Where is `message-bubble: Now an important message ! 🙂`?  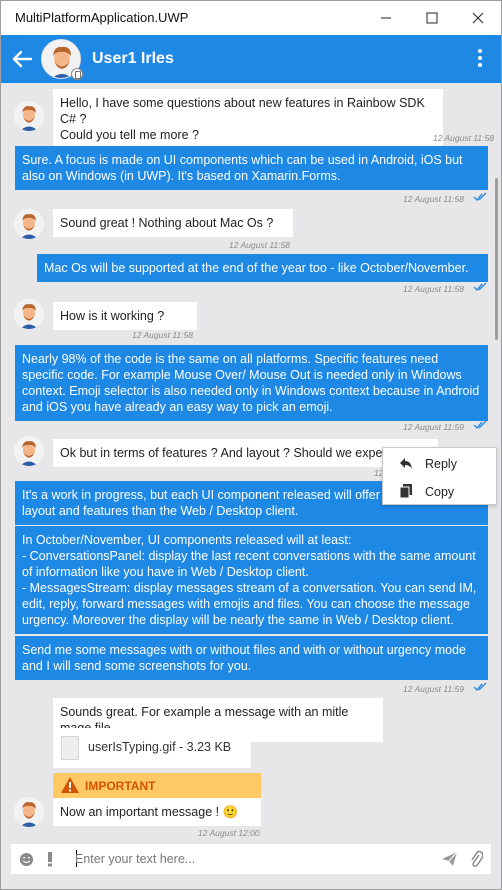 message-bubble: Now an important message ! 🙂 is located at coordinates (157, 812).